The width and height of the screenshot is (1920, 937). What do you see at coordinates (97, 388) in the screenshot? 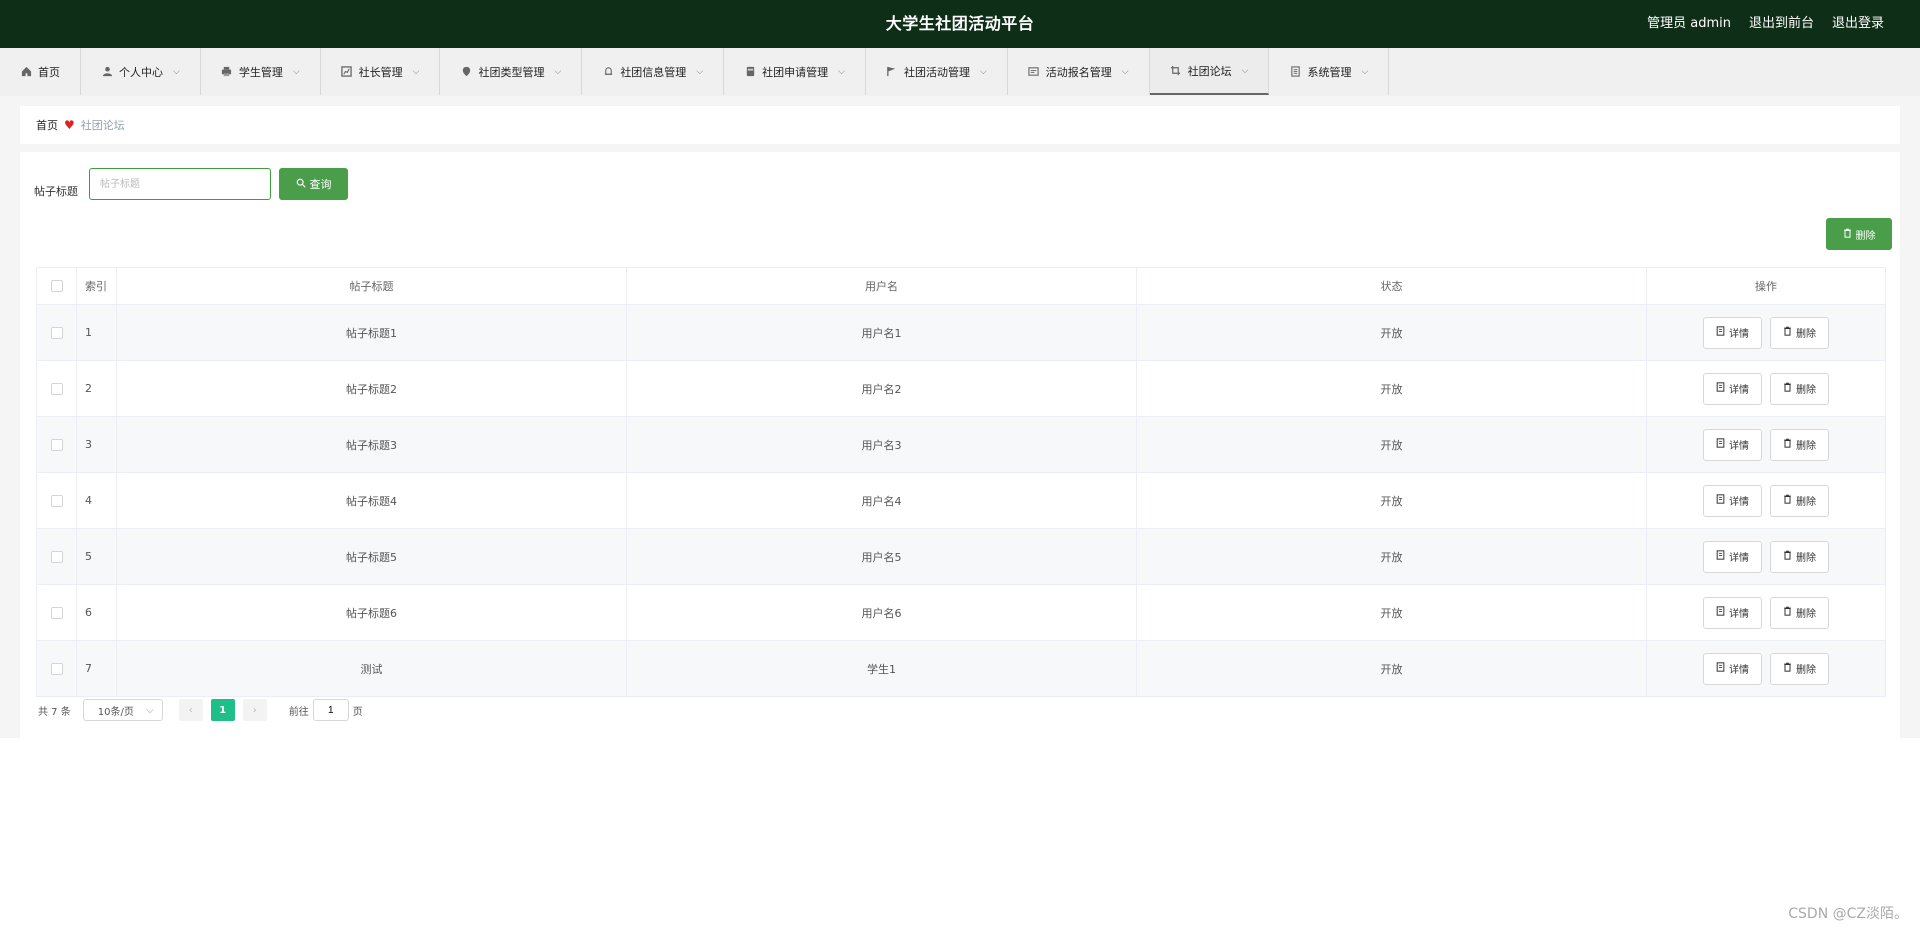
I see `cell-index: 2` at bounding box center [97, 388].